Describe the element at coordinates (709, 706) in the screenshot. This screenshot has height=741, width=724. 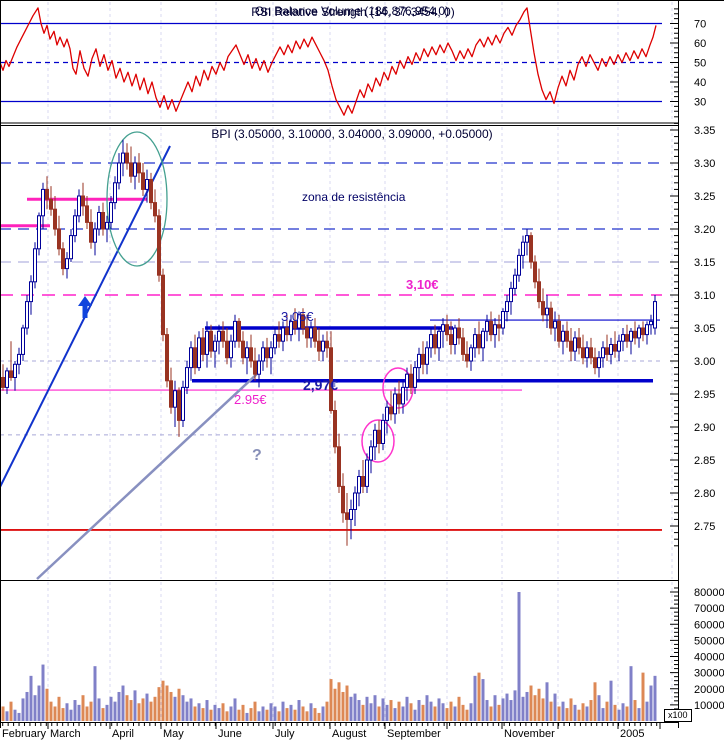
I see `volume-axis-label: 10000` at that location.